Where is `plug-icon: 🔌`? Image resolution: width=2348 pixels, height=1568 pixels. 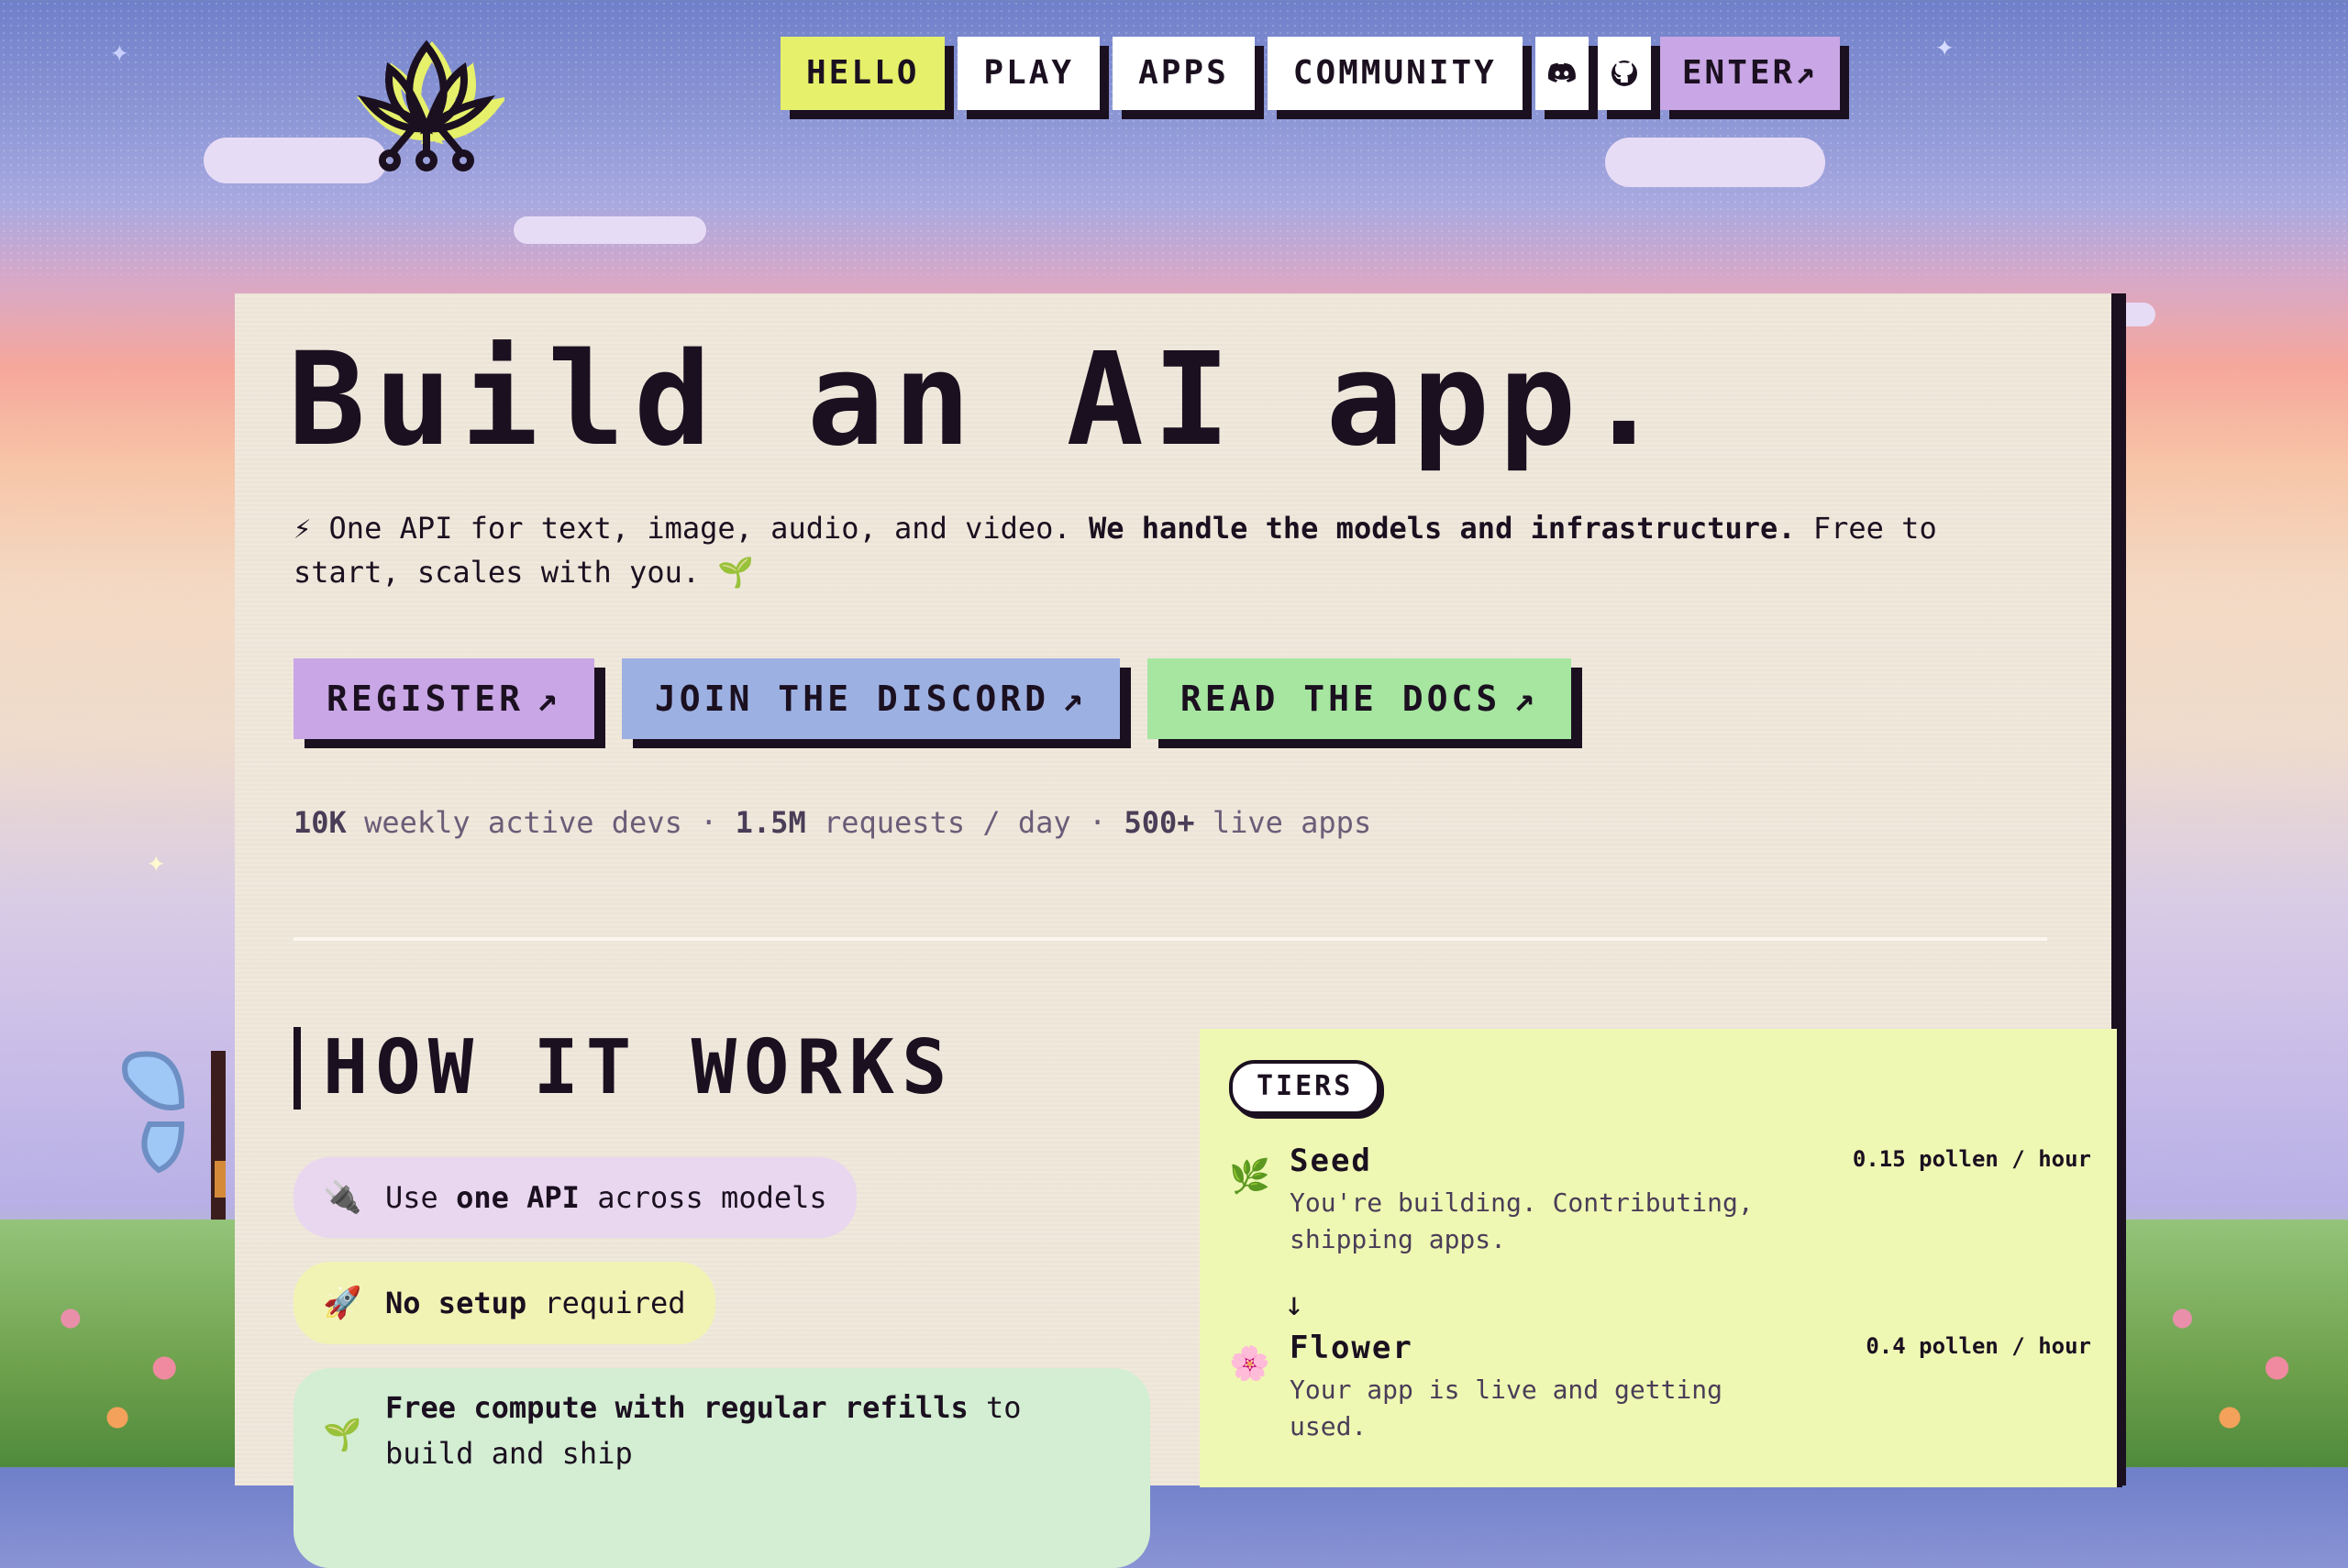
plug-icon: 🔌 is located at coordinates (342, 1197).